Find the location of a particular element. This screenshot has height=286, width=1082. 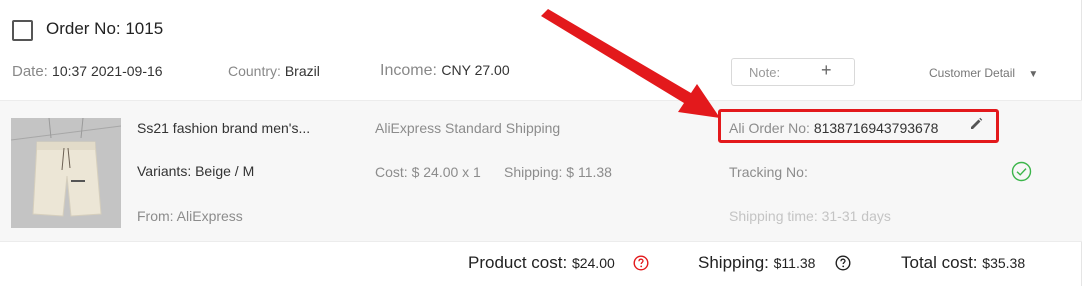

product-source: From: AliExpress is located at coordinates (190, 216).